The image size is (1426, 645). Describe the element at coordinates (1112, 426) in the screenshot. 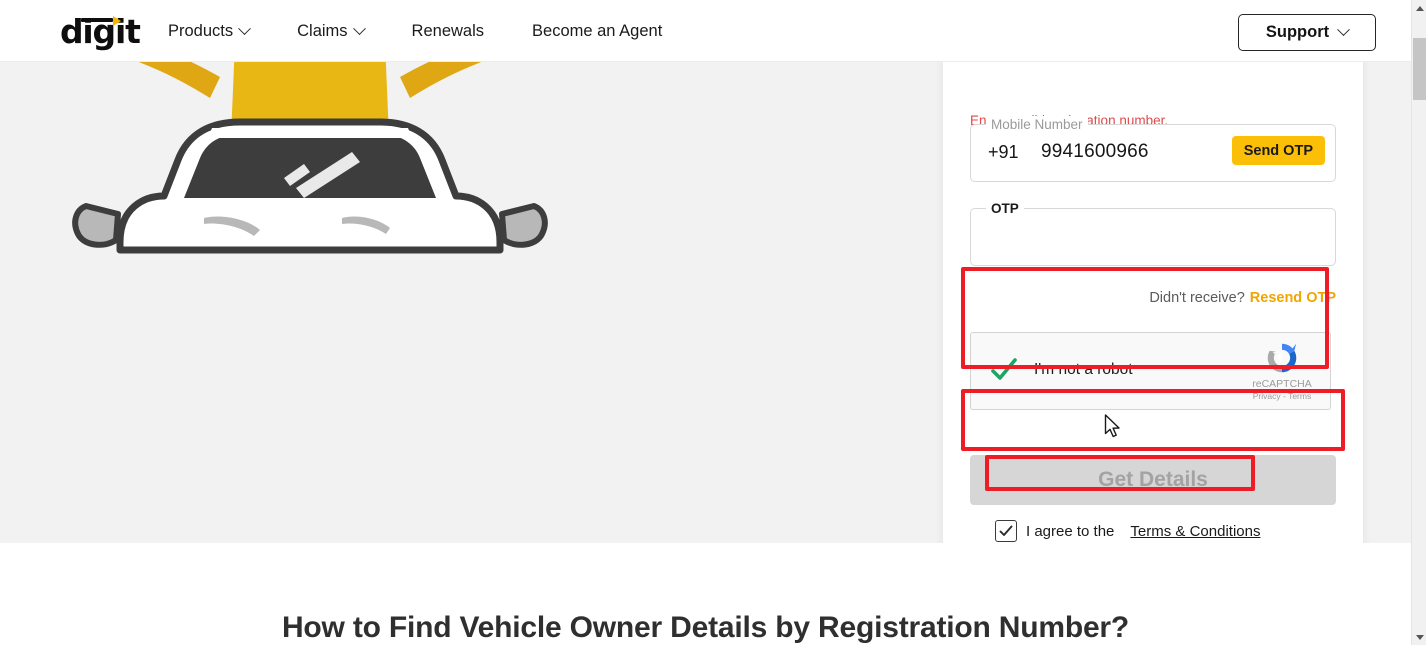

I see `mouse-cursor` at that location.